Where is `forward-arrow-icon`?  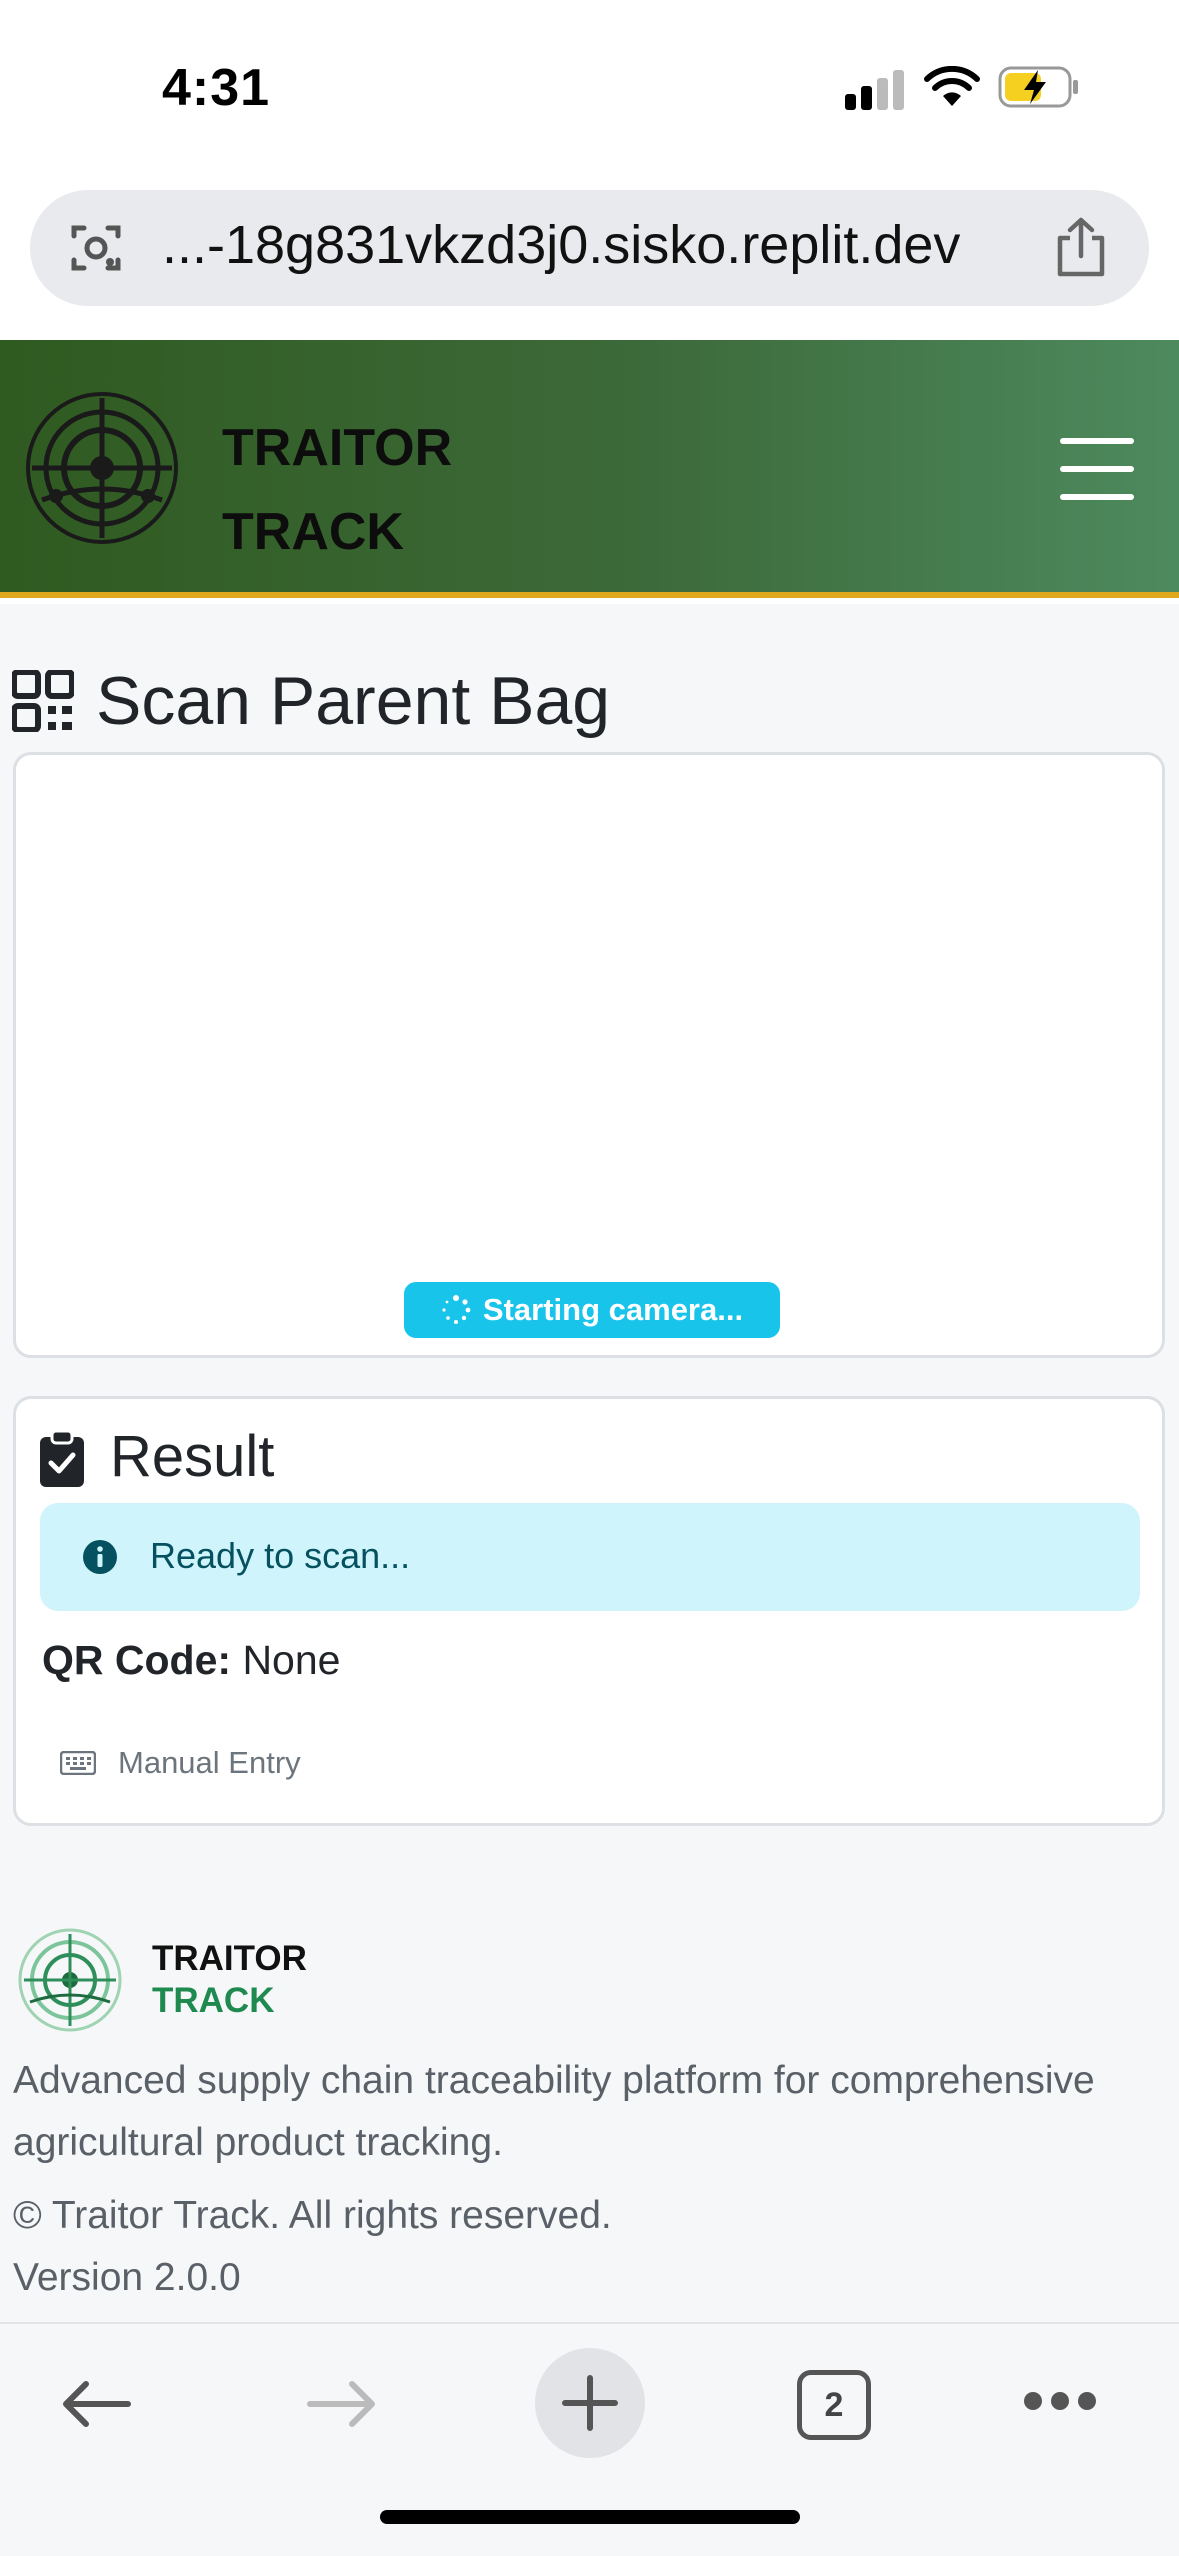
forward-arrow-icon is located at coordinates (342, 2404).